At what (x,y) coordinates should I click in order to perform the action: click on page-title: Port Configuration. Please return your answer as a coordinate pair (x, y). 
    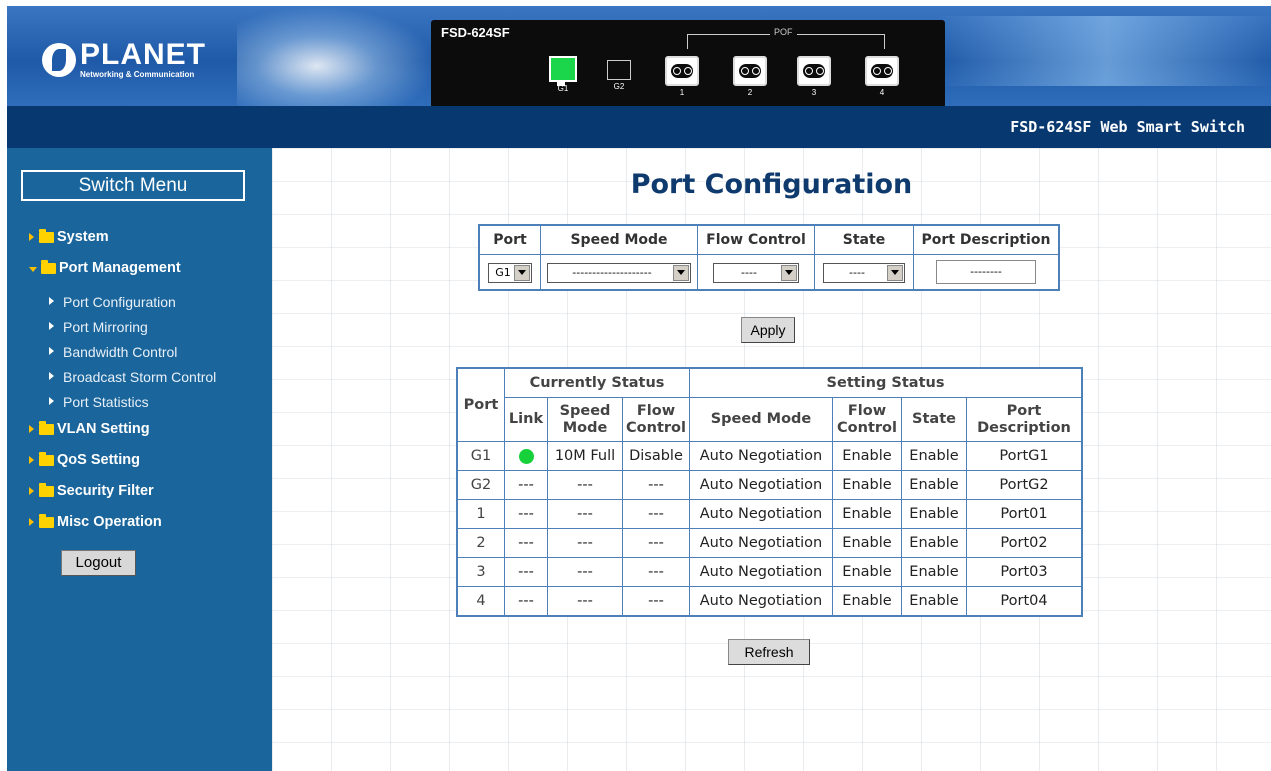
    Looking at the image, I should click on (771, 184).